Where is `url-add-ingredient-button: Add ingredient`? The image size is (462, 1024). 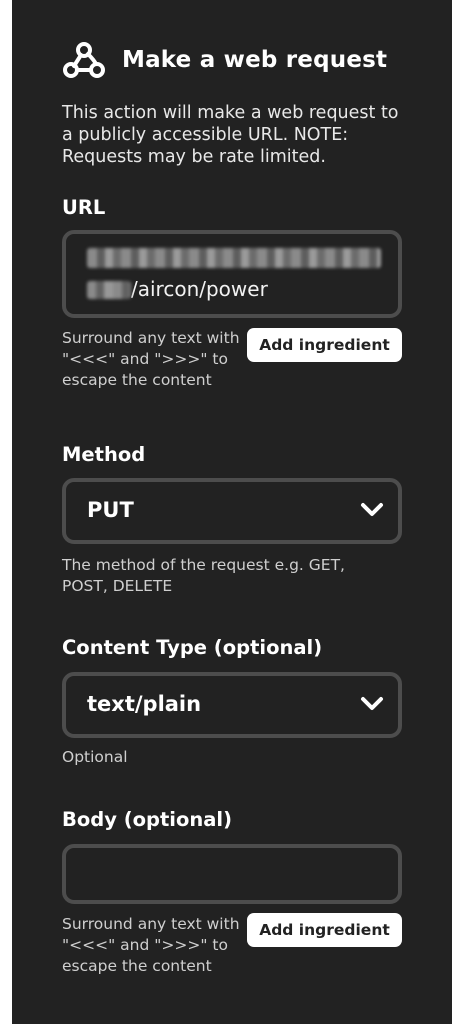 url-add-ingredient-button: Add ingredient is located at coordinates (324, 345).